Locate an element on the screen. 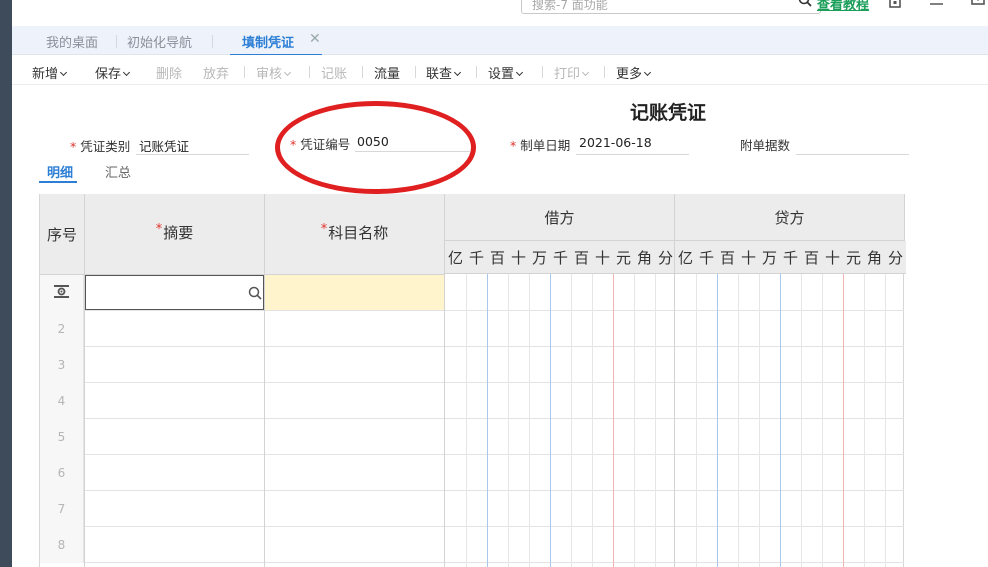  voucher-type-label-text: 凭证类别 is located at coordinates (105, 146).